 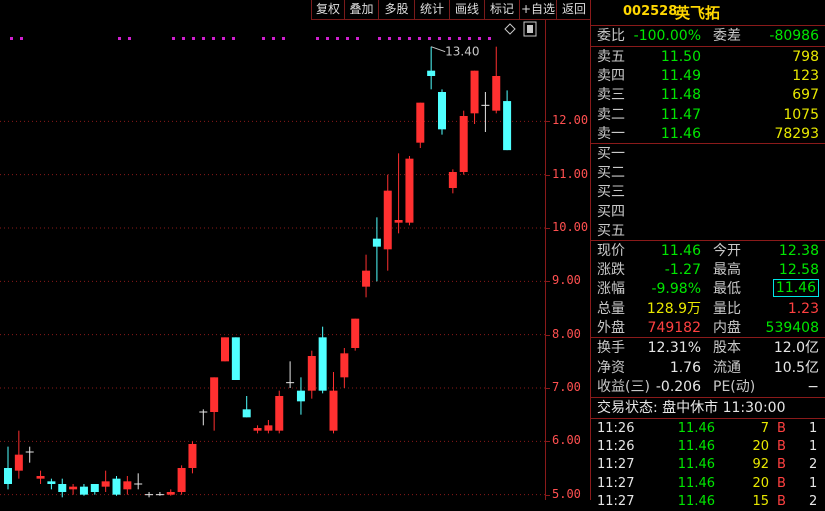 I want to click on trade-tick-row: 11:26 11.46 7 B 1, so click(x=708, y=429).